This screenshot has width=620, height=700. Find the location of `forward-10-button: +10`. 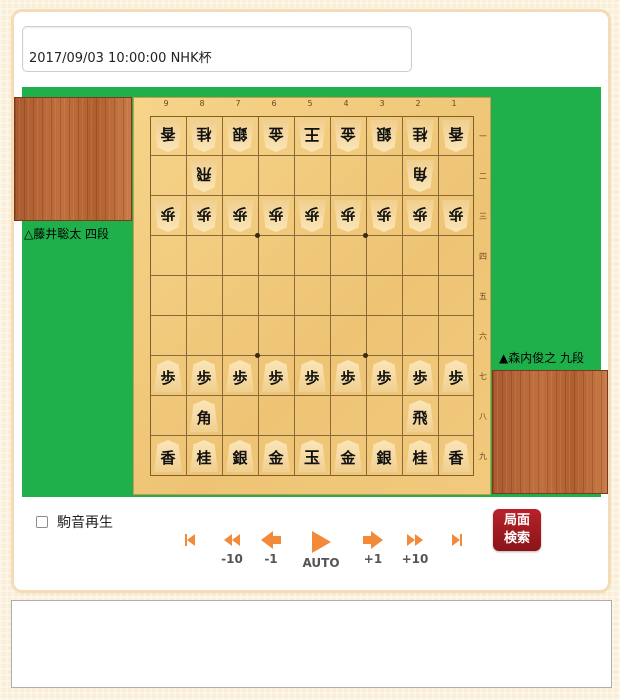

forward-10-button: +10 is located at coordinates (415, 550).